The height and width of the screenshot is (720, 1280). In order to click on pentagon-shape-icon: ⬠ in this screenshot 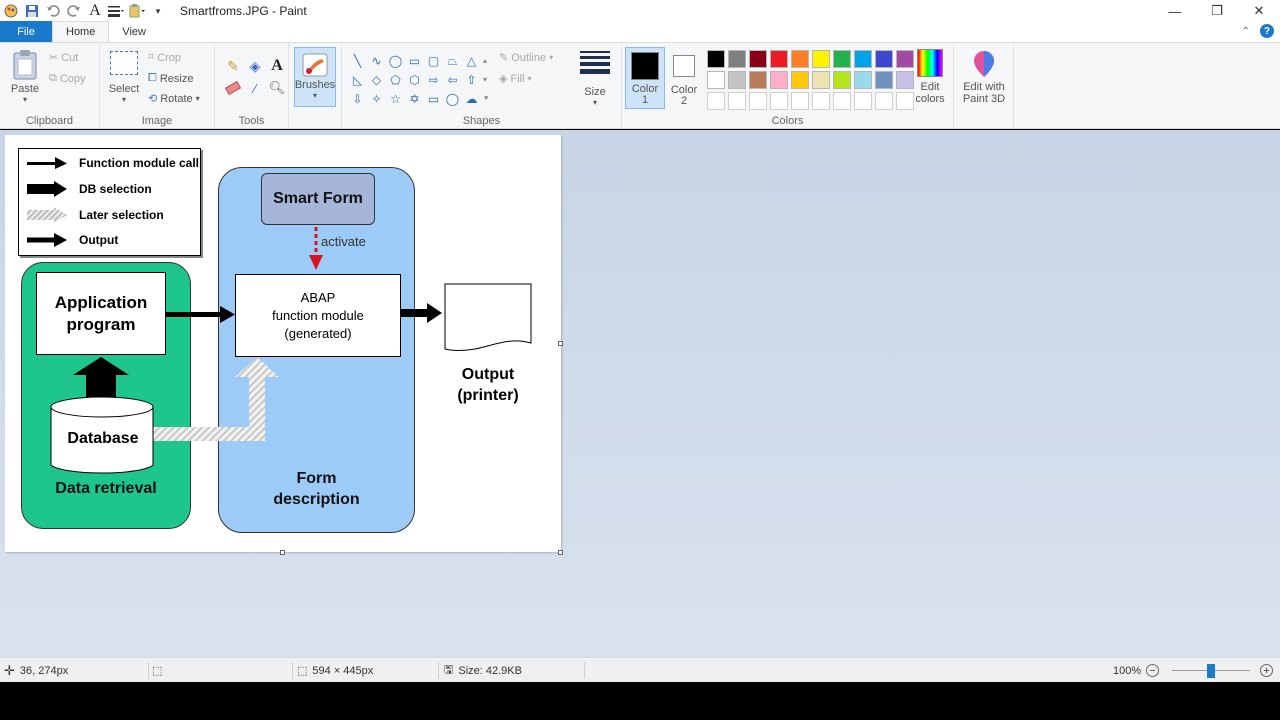, I will do `click(395, 79)`.